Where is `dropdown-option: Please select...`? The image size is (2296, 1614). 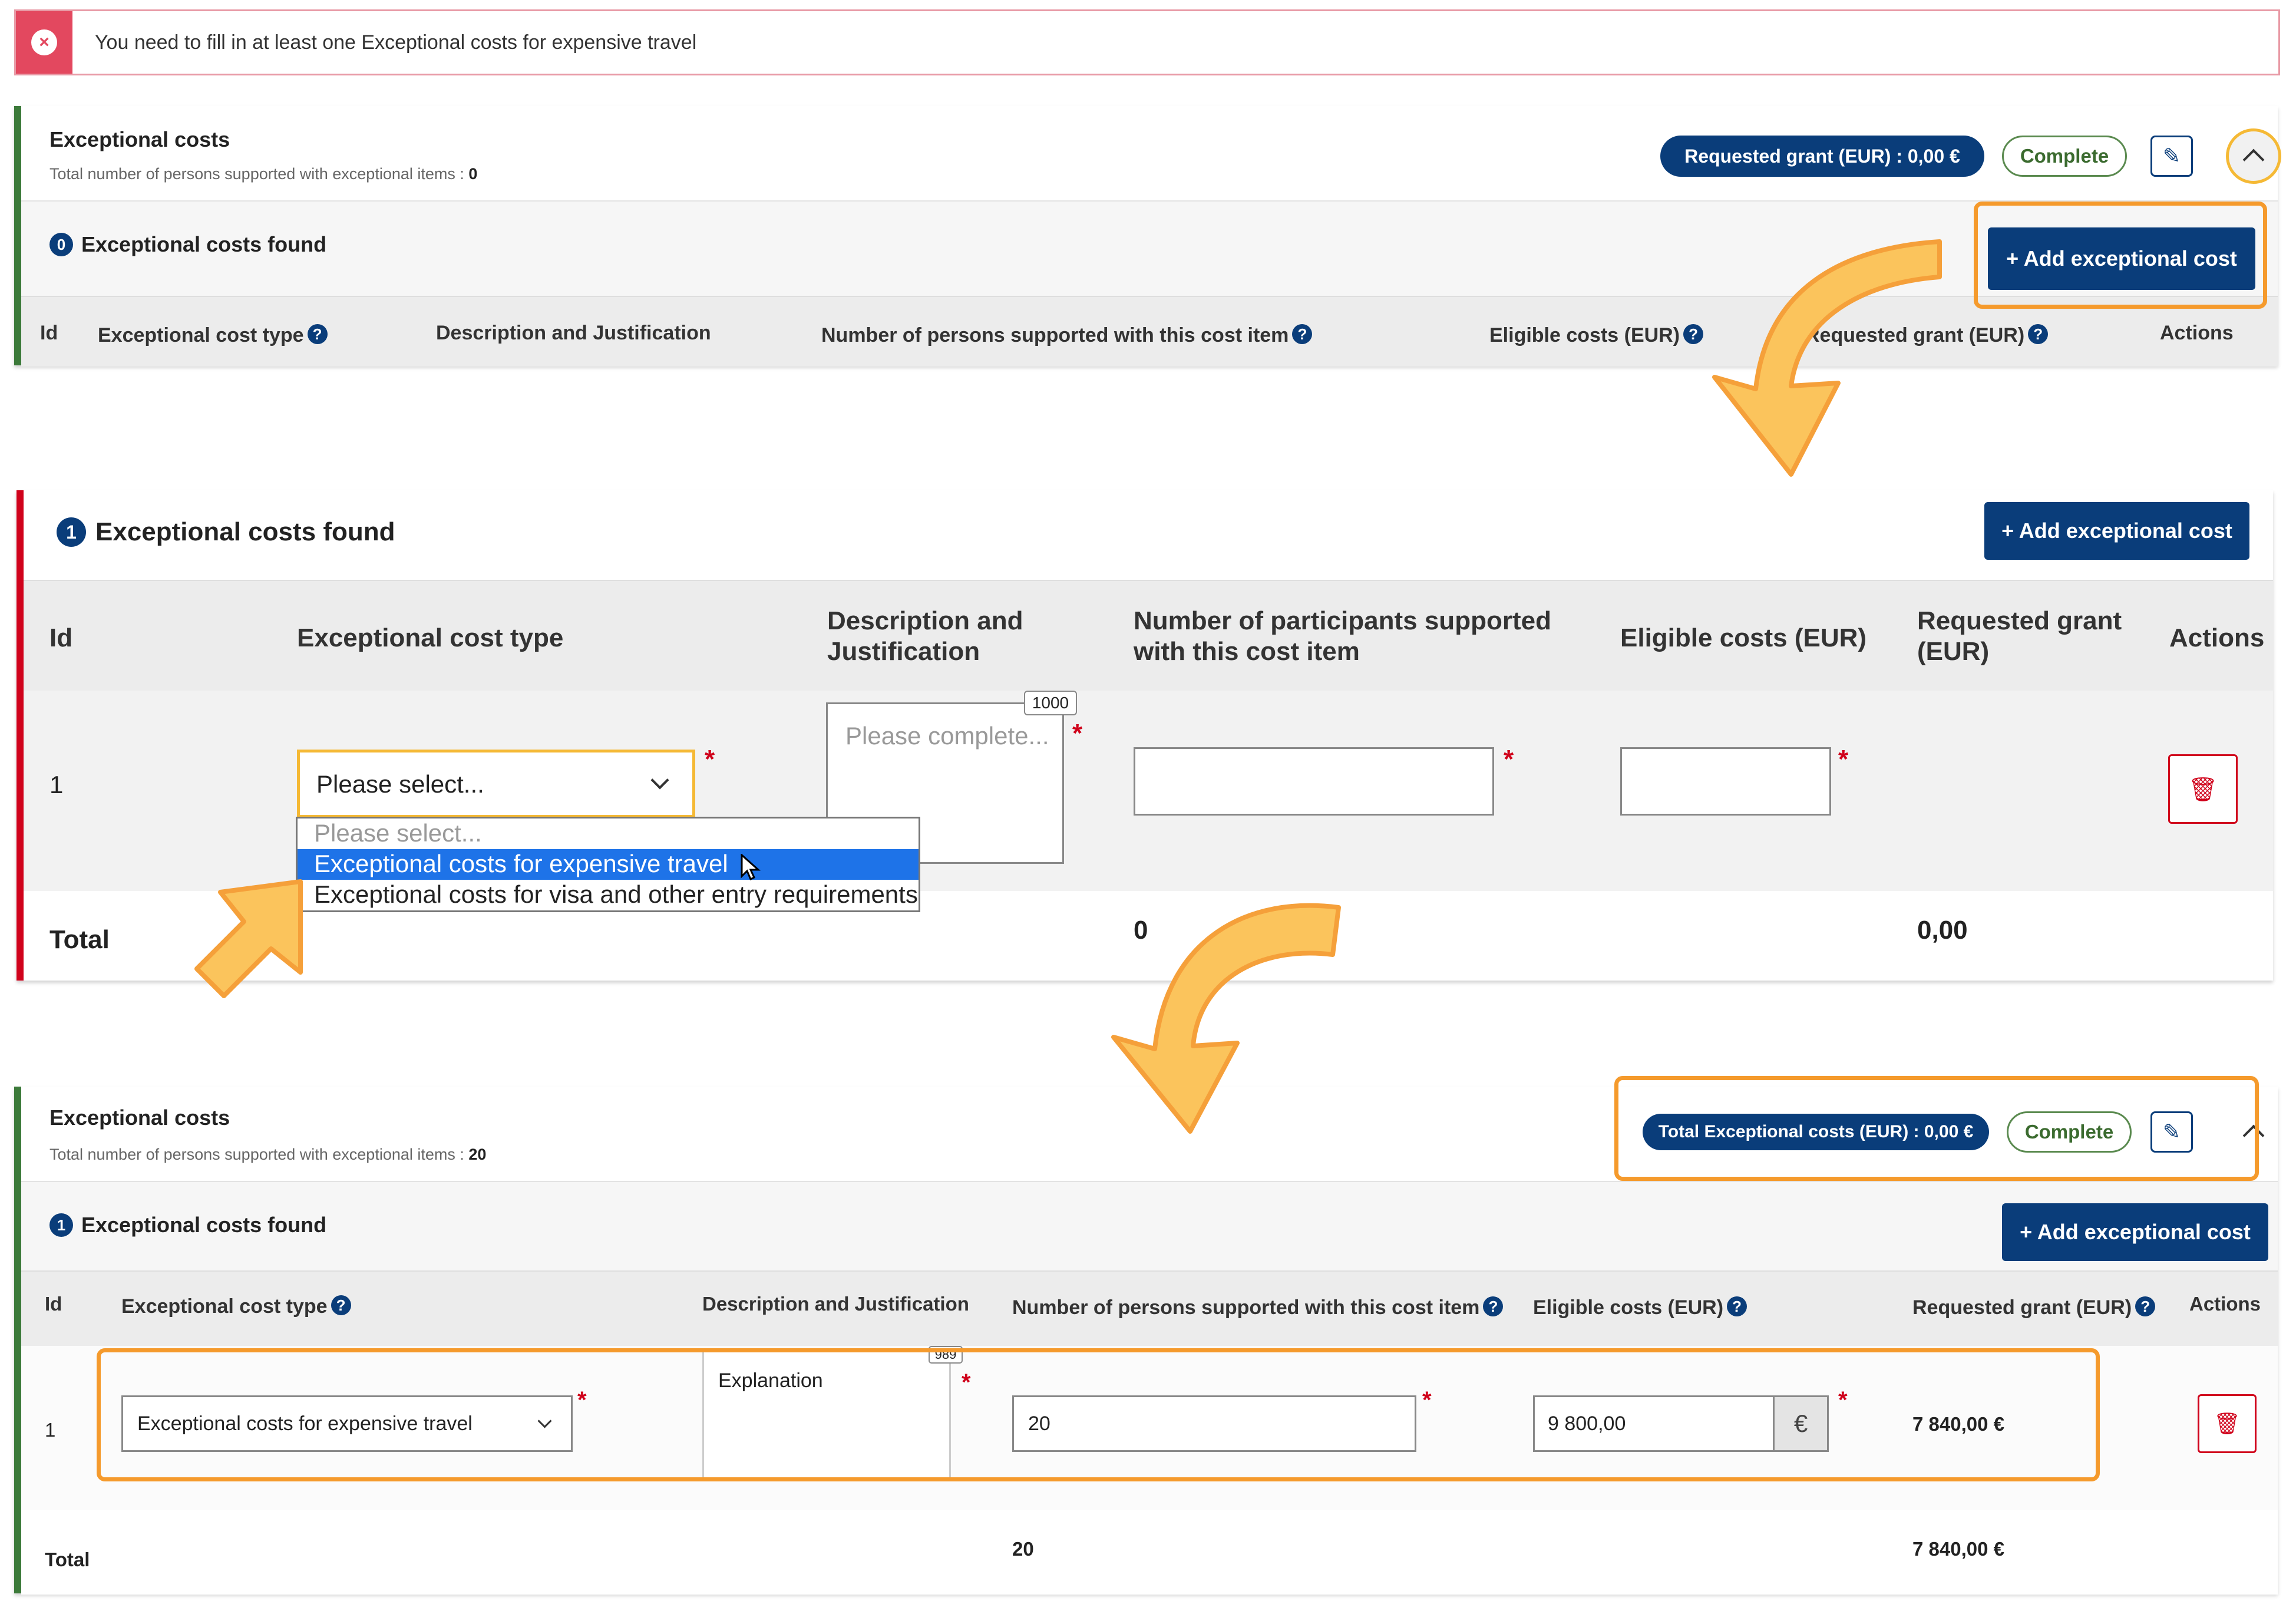
dropdown-option: Please select... is located at coordinates (608, 833).